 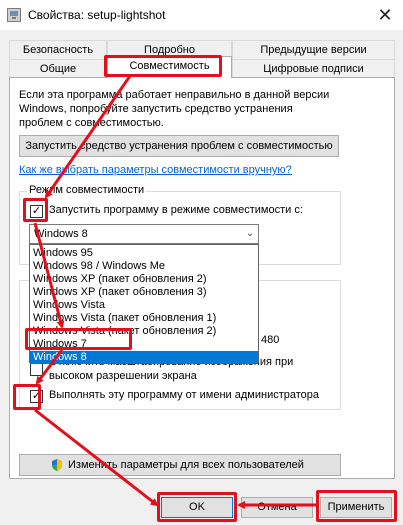 What do you see at coordinates (57, 465) in the screenshot?
I see `uac-shield-icon` at bounding box center [57, 465].